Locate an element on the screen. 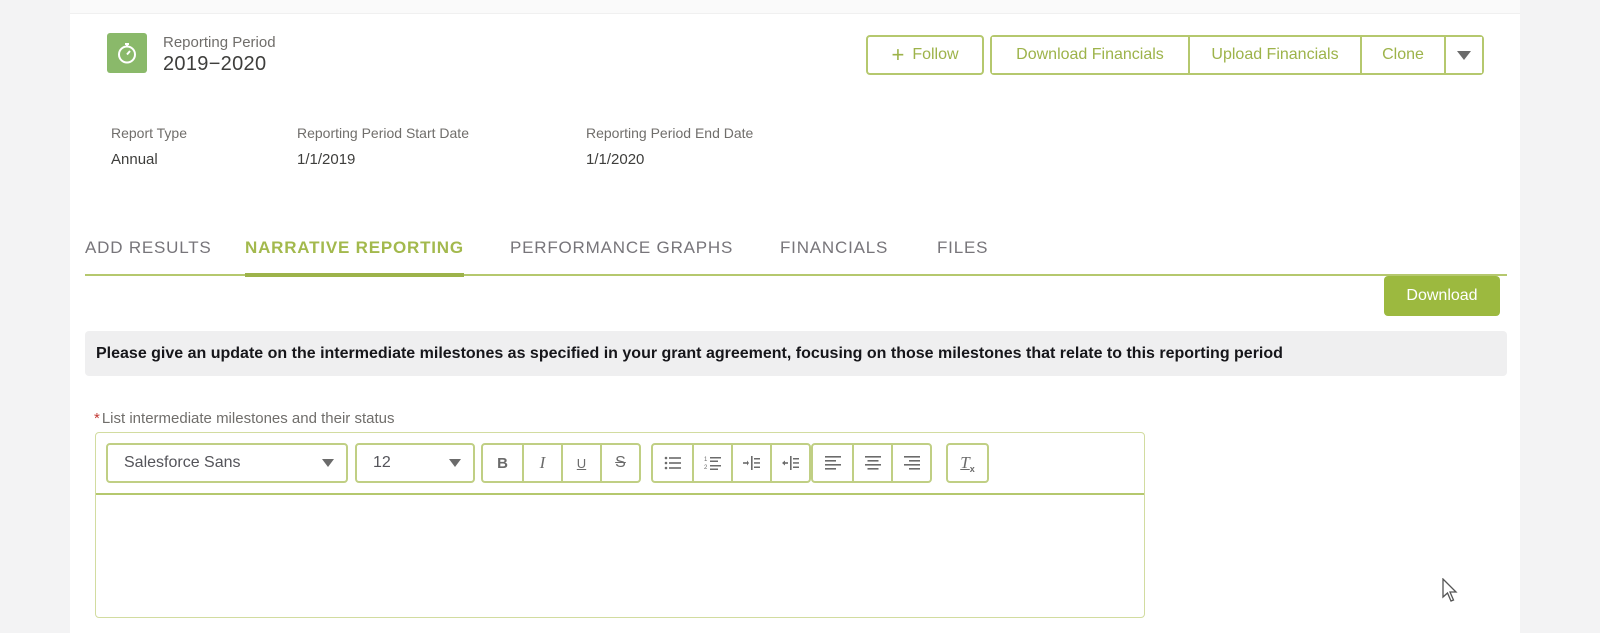 The height and width of the screenshot is (633, 1600). required-marker: * is located at coordinates (97, 418).